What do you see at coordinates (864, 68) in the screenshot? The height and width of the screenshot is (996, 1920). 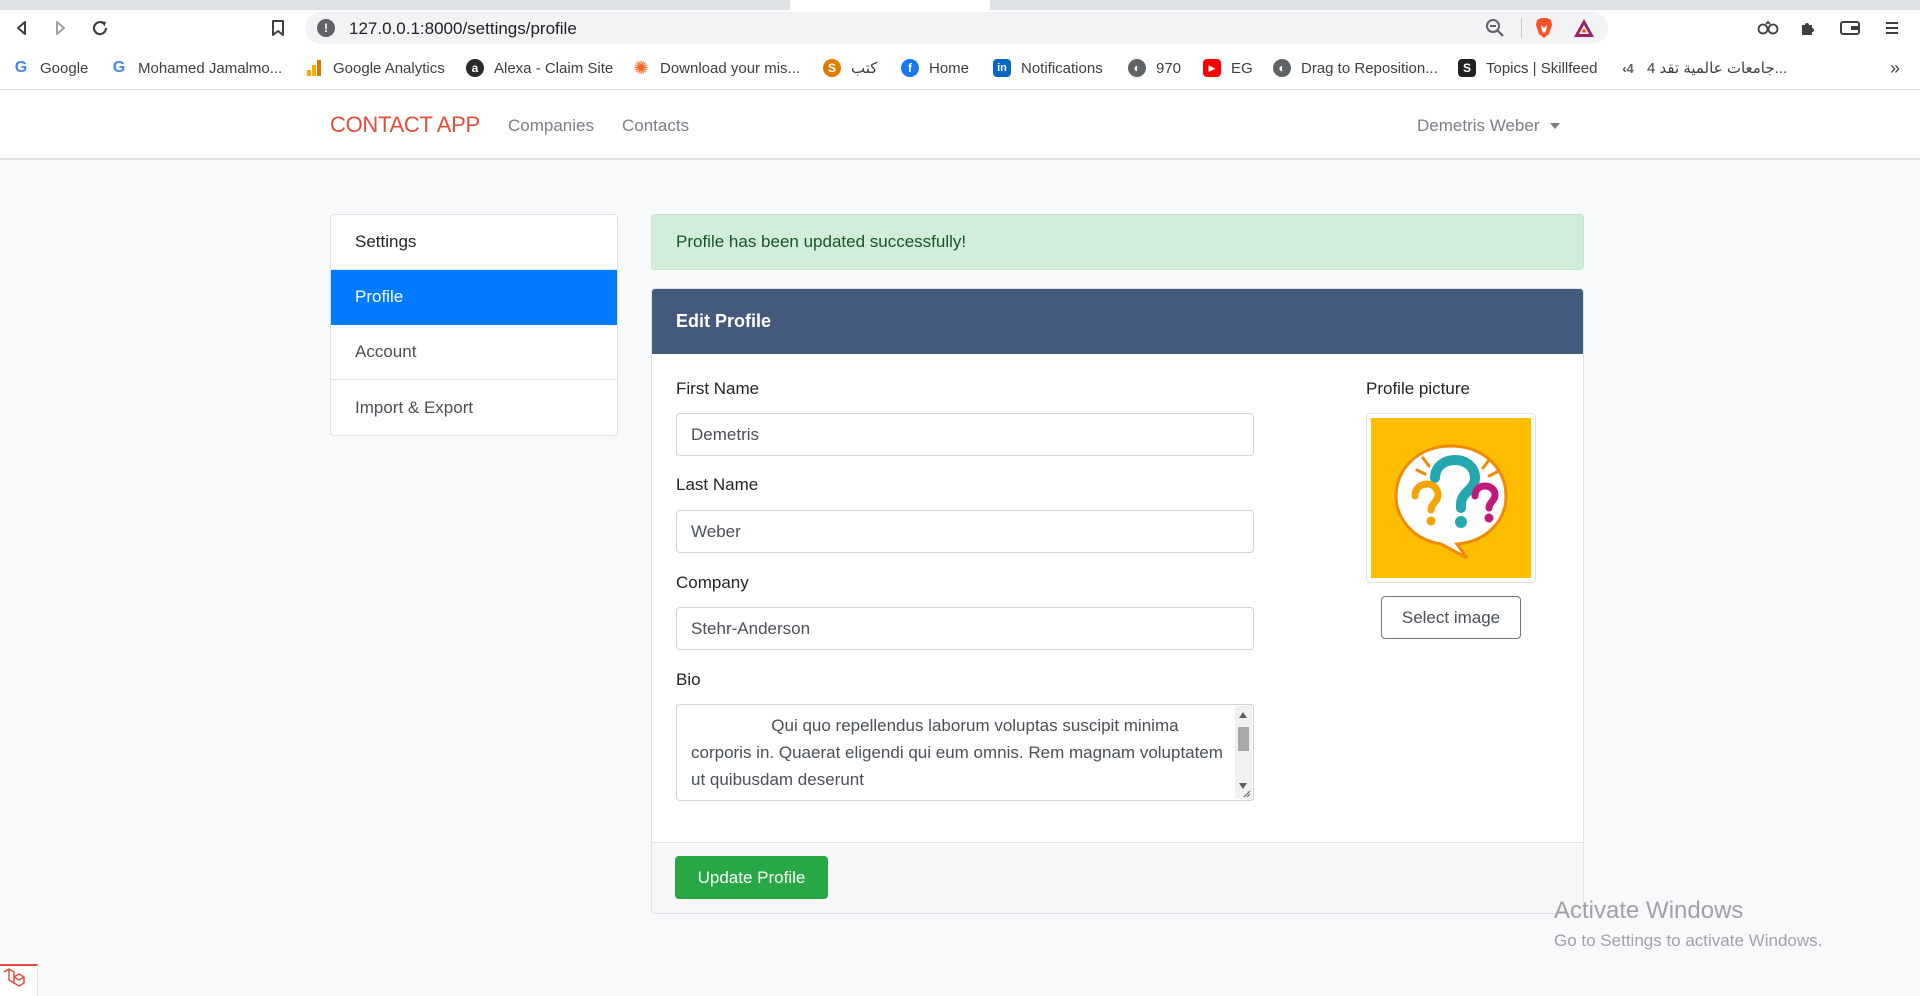 I see `bookmark-label: كتب` at bounding box center [864, 68].